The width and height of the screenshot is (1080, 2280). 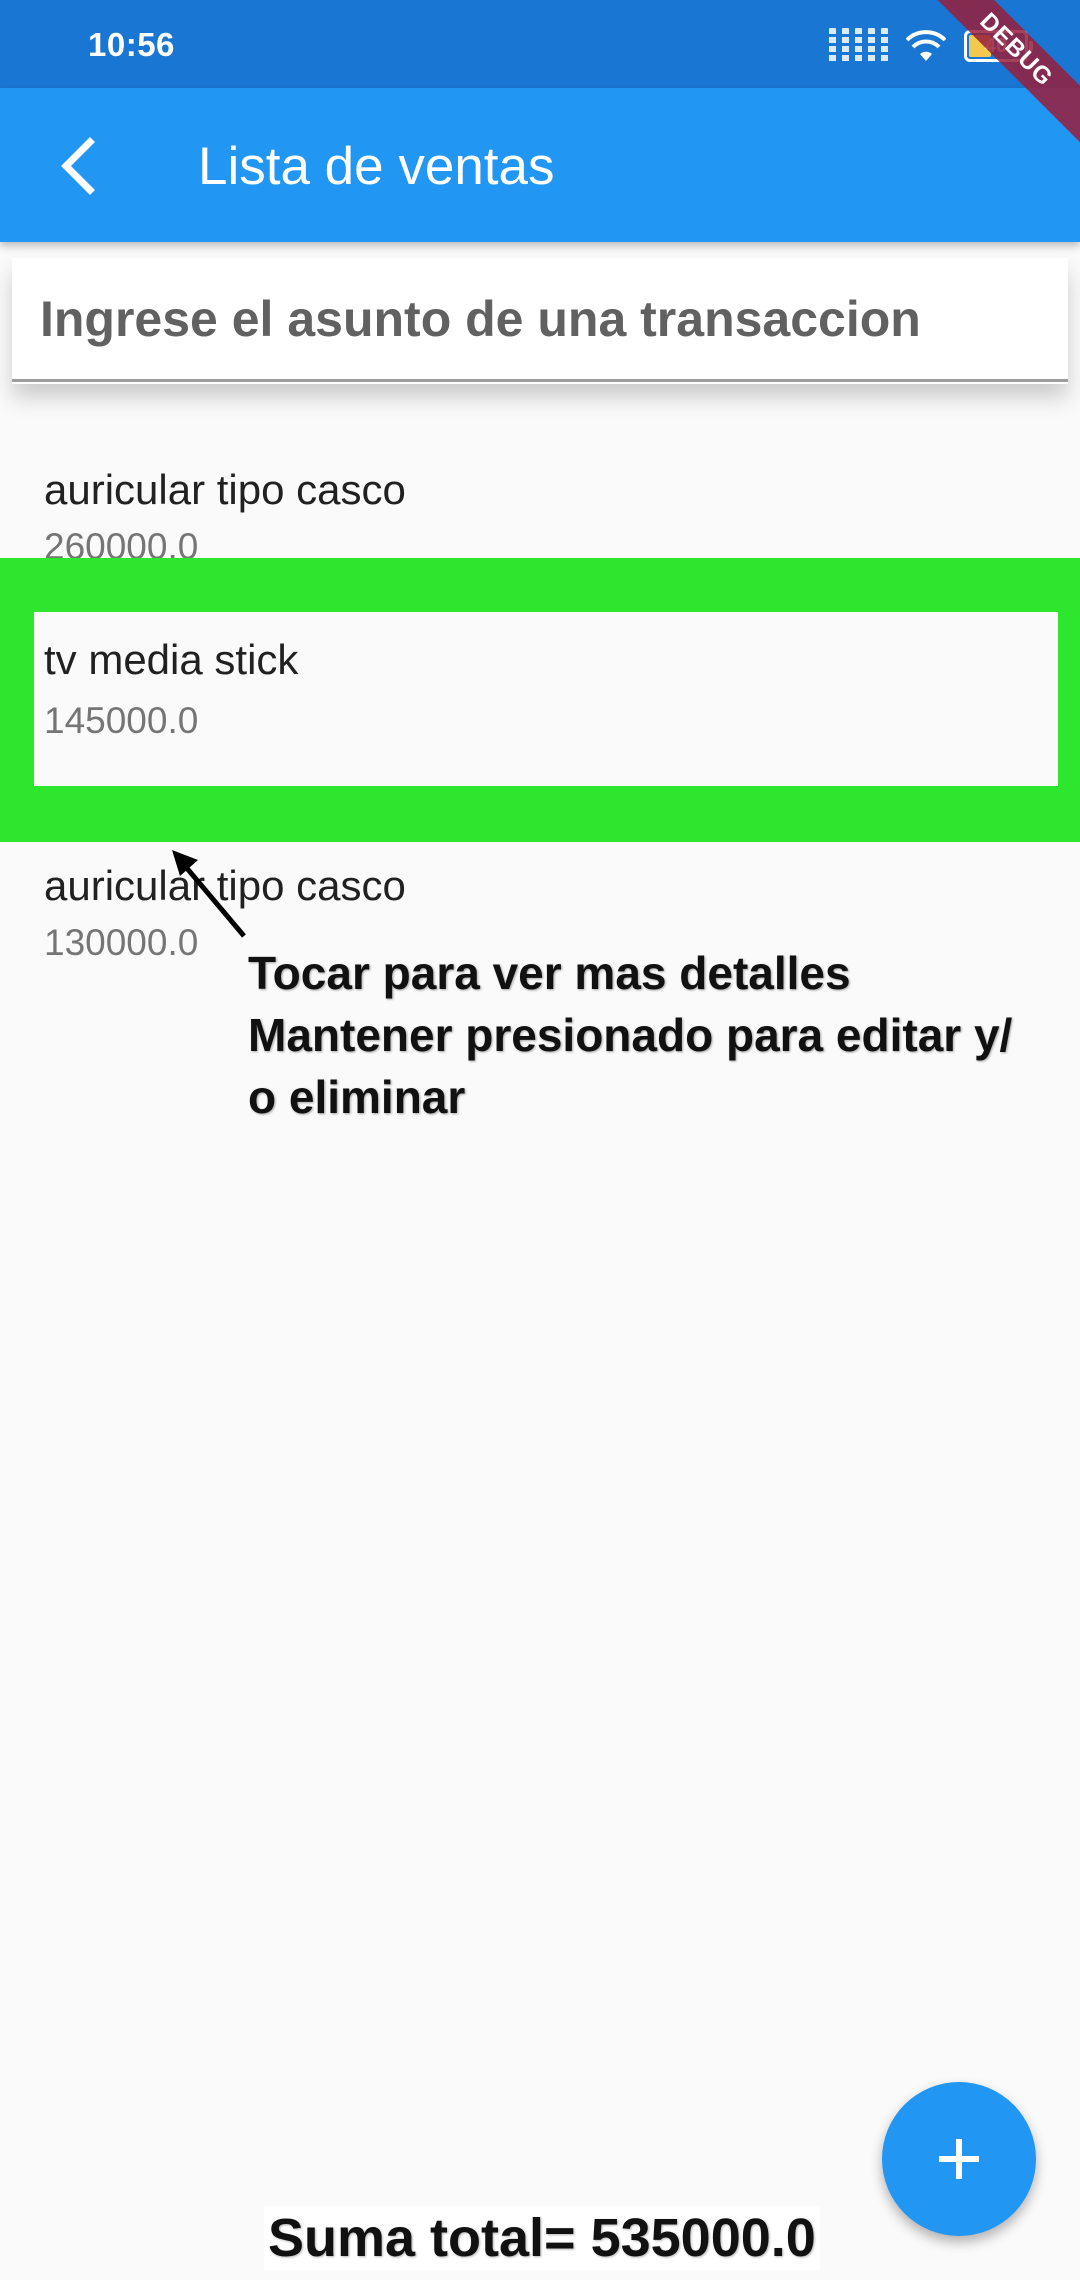 I want to click on status-bar: 10:56 40, so click(x=540, y=44).